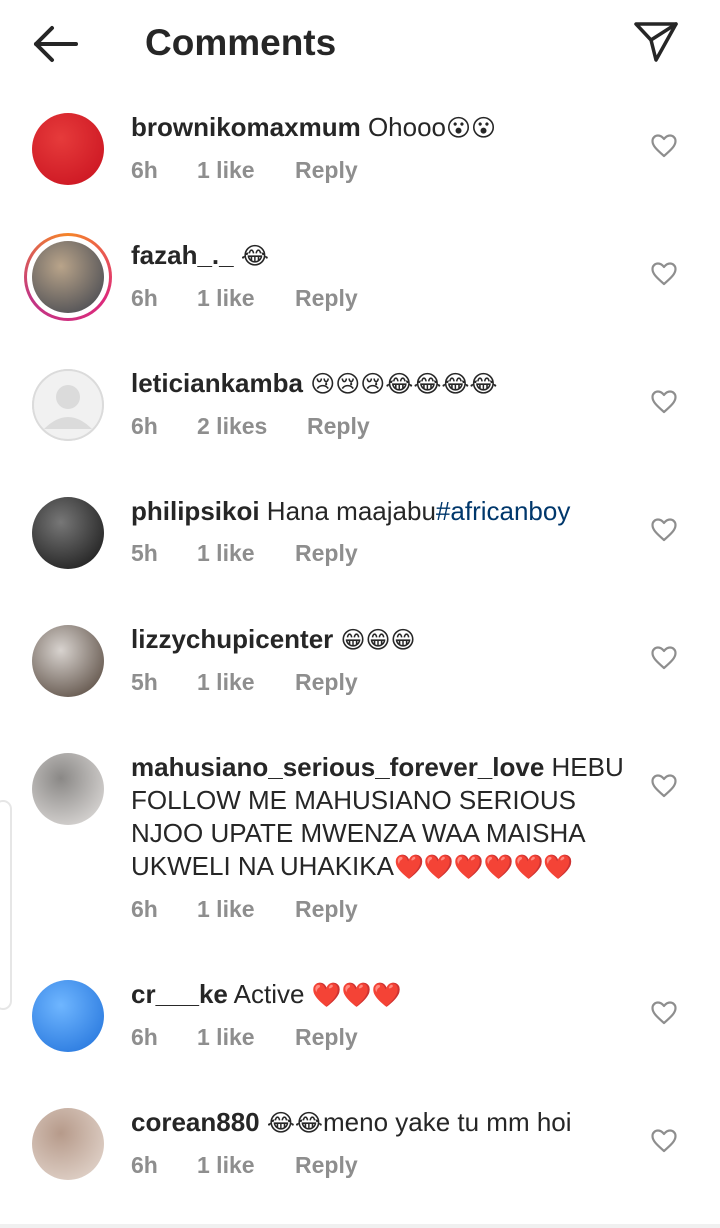 The width and height of the screenshot is (720, 1228). Describe the element at coordinates (195, 1122) in the screenshot. I see `comment-username: corean880` at that location.